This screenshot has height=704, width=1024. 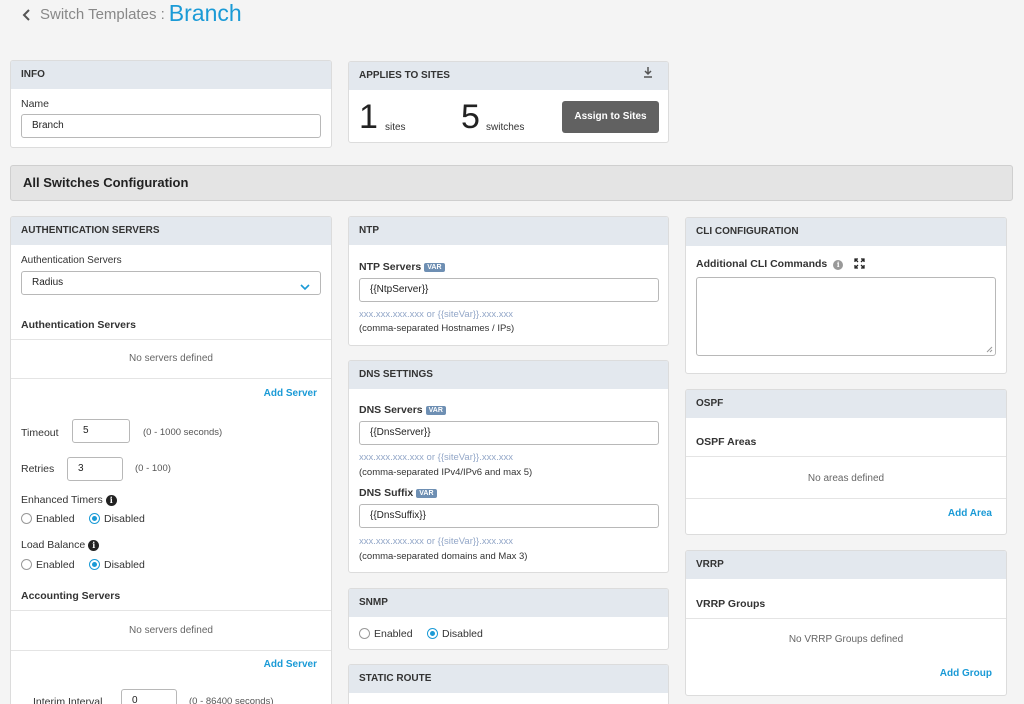 I want to click on breadcrumb: Switch Templates :, so click(x=102, y=14).